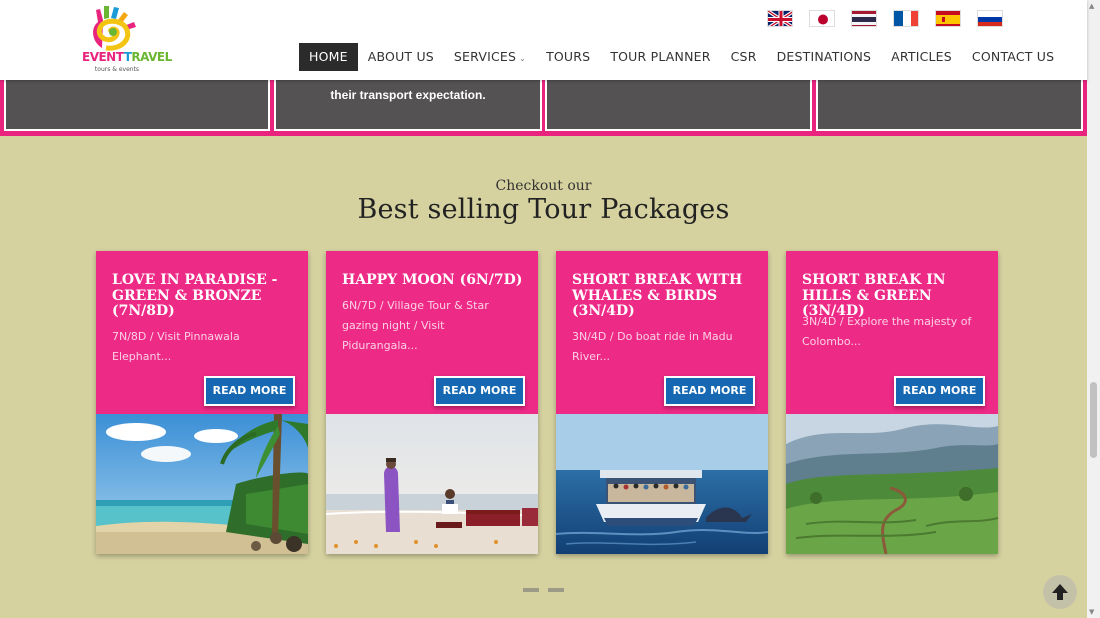 This screenshot has width=1100, height=618. I want to click on site-logo: EVENTTRAVEL tours & events, so click(127, 41).